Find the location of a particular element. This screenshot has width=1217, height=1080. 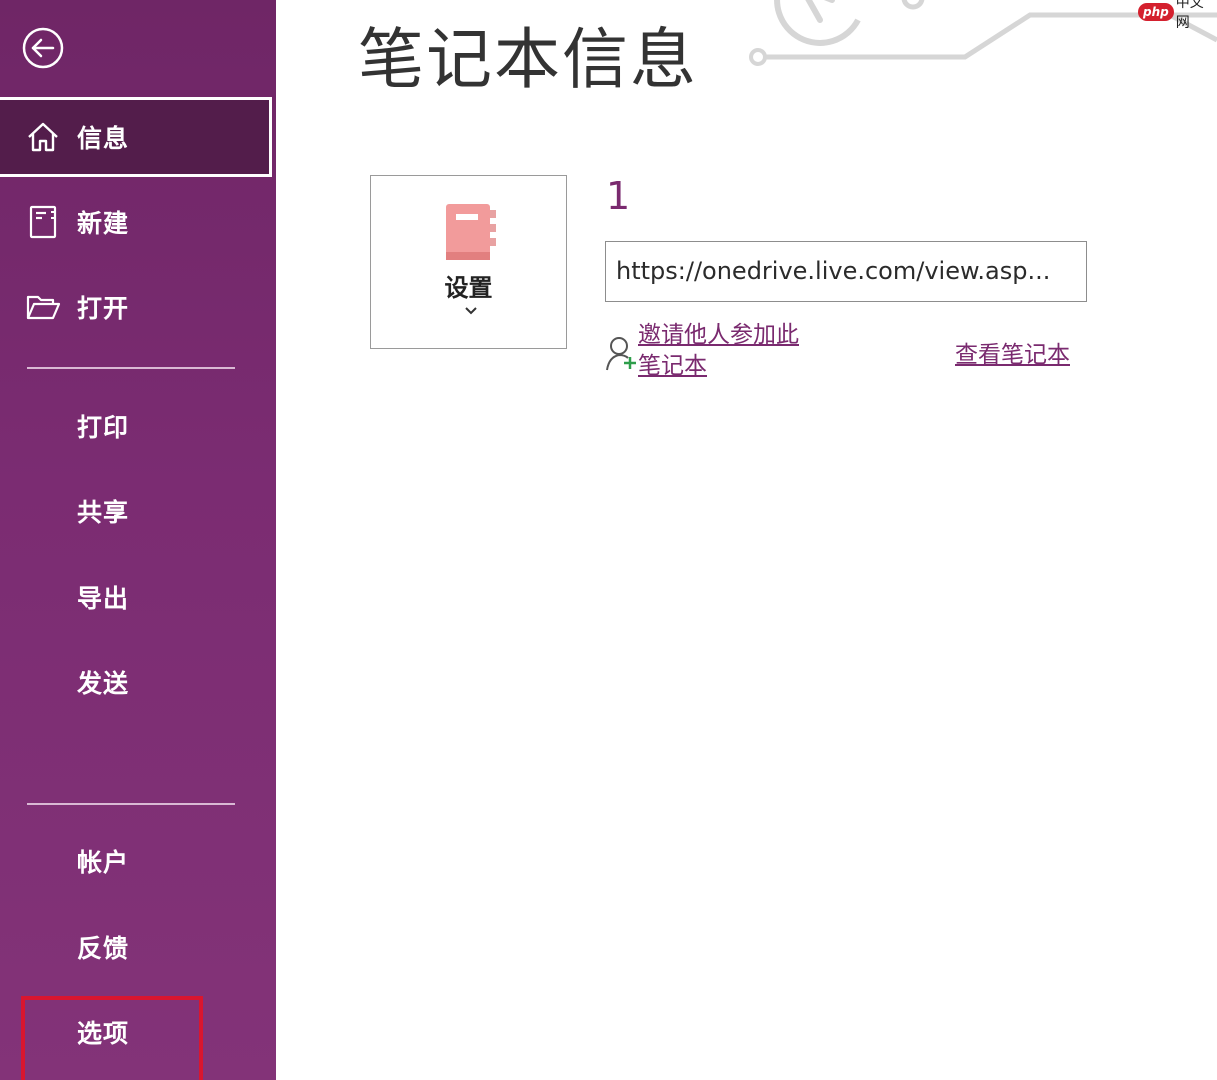

nav-item-feedback-label: 反馈 is located at coordinates (103, 948).